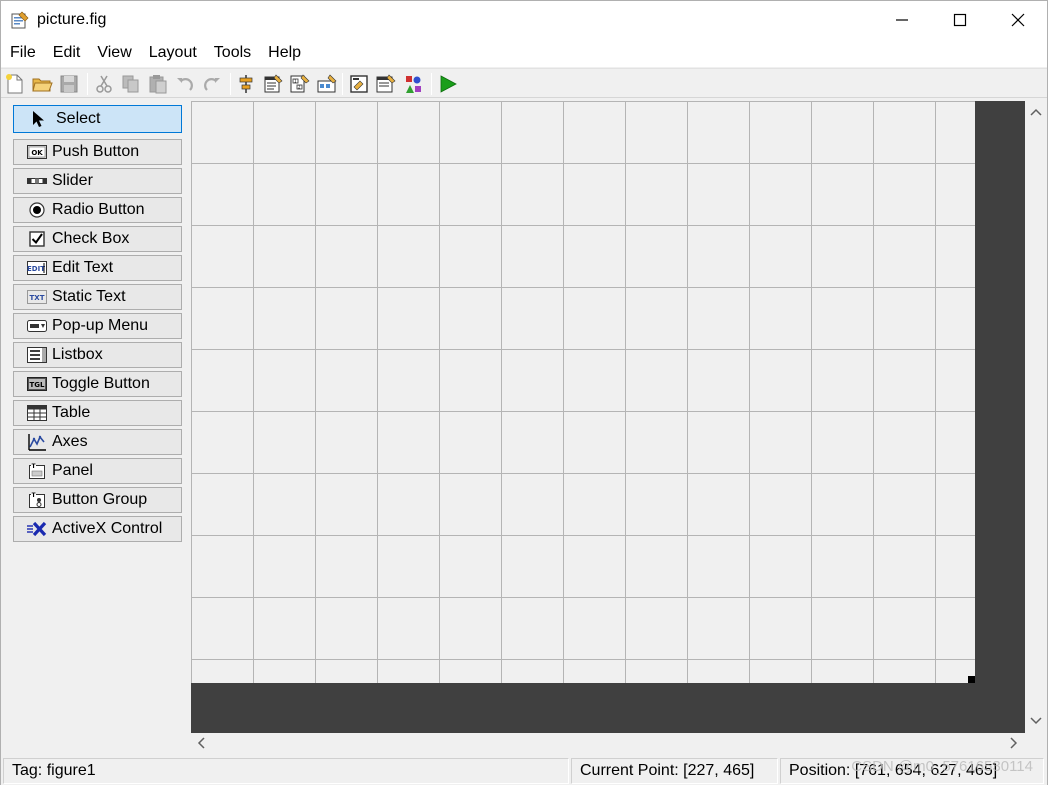 Image resolution: width=1048 pixels, height=785 pixels. What do you see at coordinates (97, 413) in the screenshot?
I see `palette-table: Table` at bounding box center [97, 413].